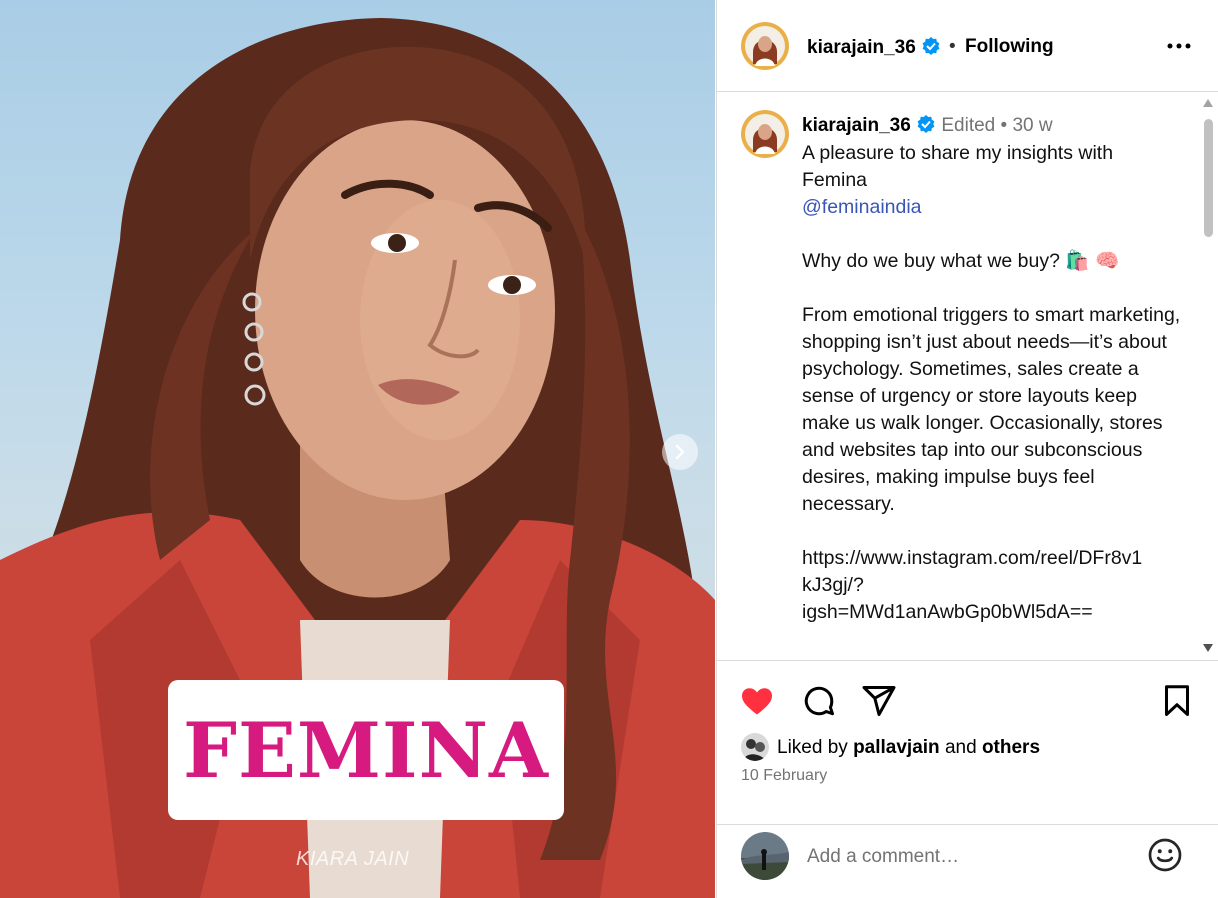  I want to click on caption-link-line-1: https://www.instagram.com/reel/DFr8v1, so click(972, 558).